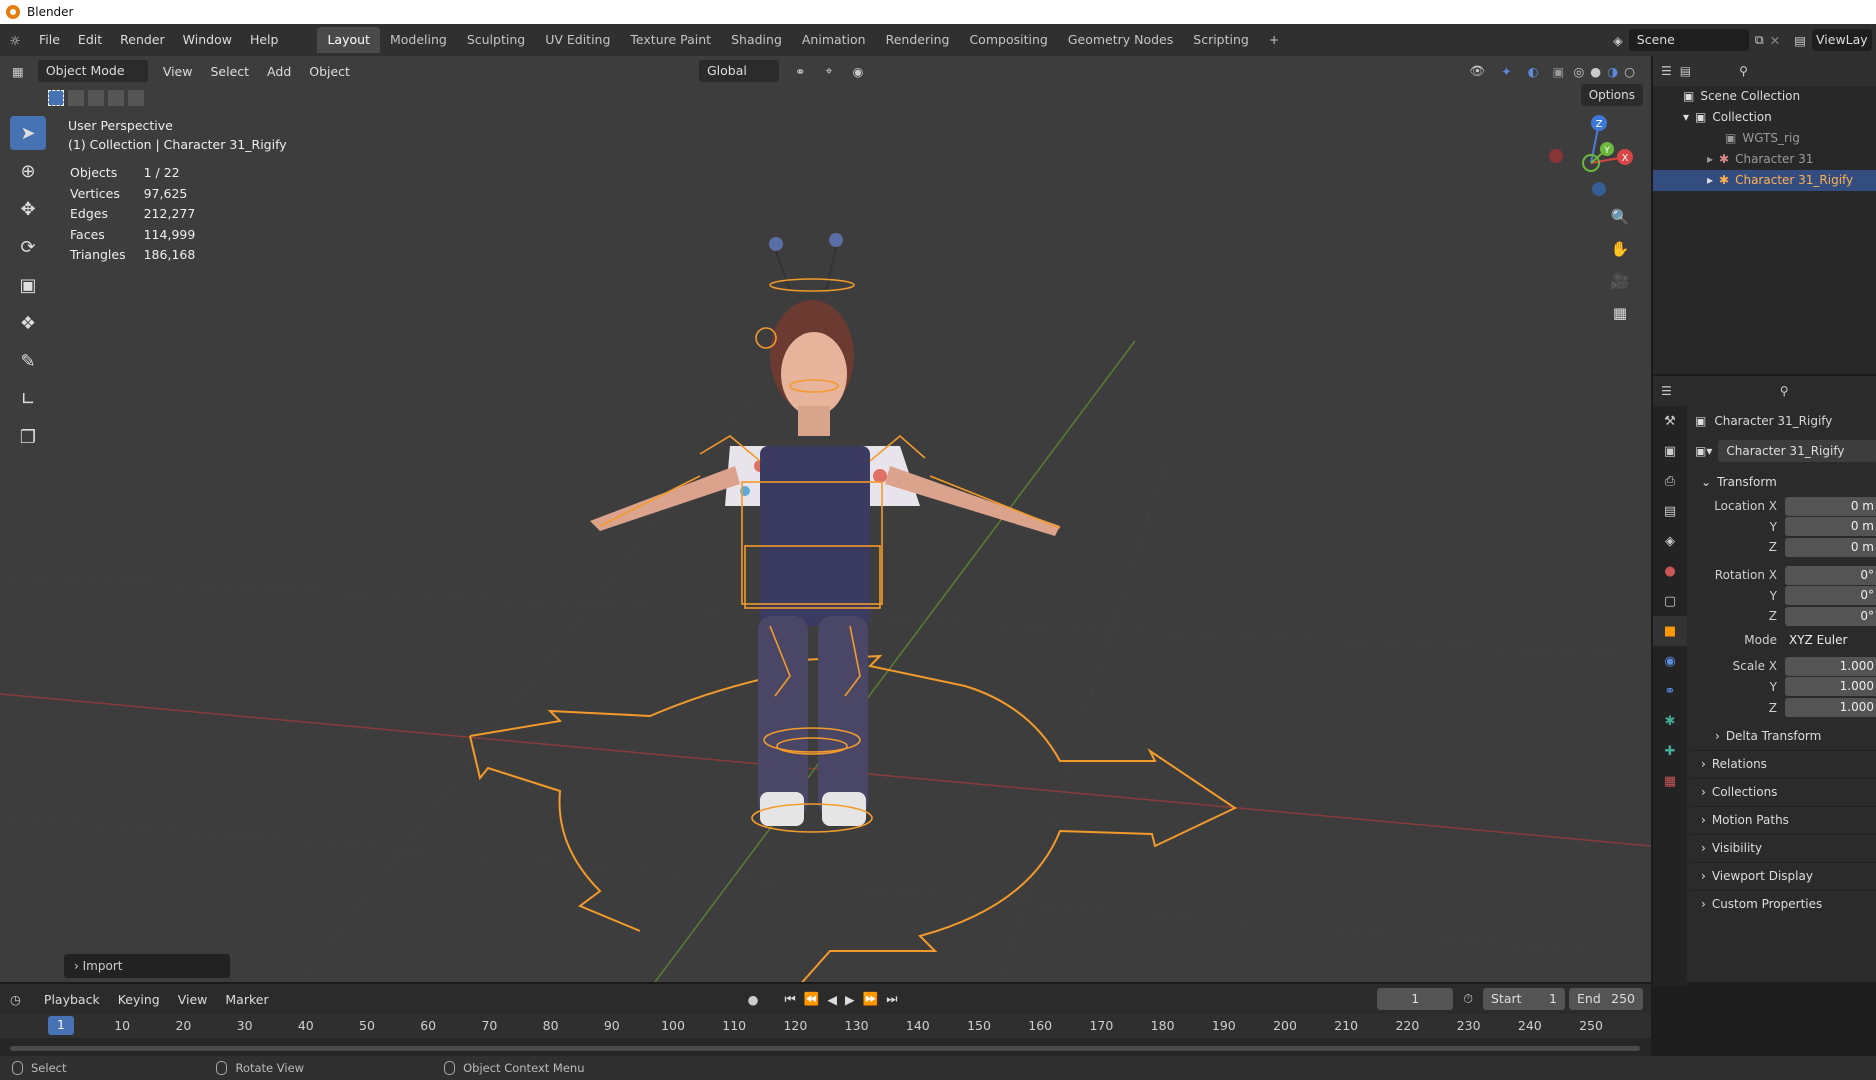 The image size is (1876, 1080). I want to click on tab-texture-paint: Texture Paint, so click(670, 40).